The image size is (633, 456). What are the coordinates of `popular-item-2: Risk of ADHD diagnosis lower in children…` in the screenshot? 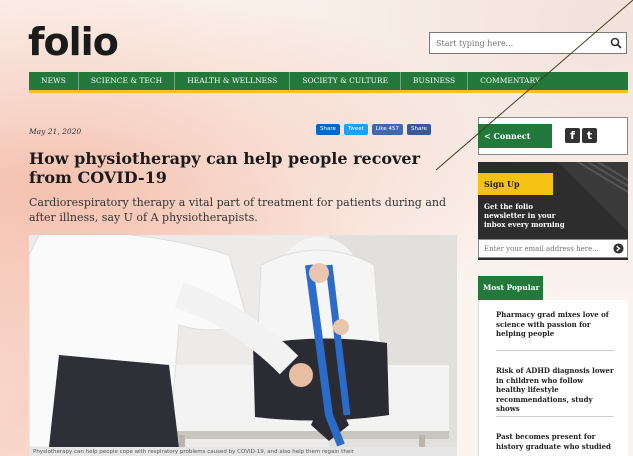 It's located at (555, 390).